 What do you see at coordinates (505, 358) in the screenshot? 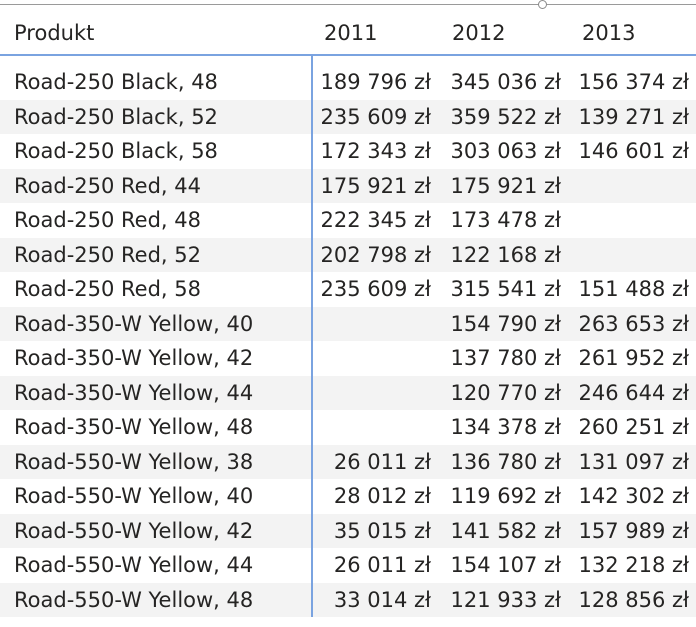
I see `row-value-2012-cell: 137 780 zł` at bounding box center [505, 358].